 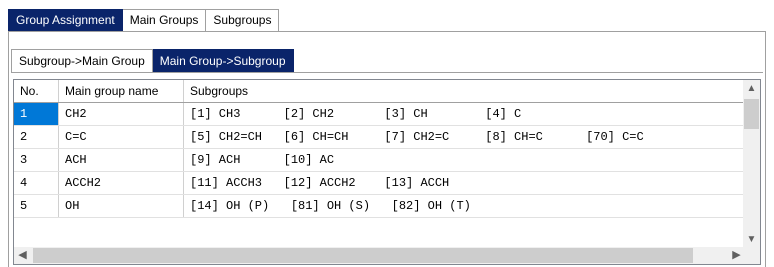 What do you see at coordinates (121, 91) in the screenshot?
I see `header-main-group-name: Main group name` at bounding box center [121, 91].